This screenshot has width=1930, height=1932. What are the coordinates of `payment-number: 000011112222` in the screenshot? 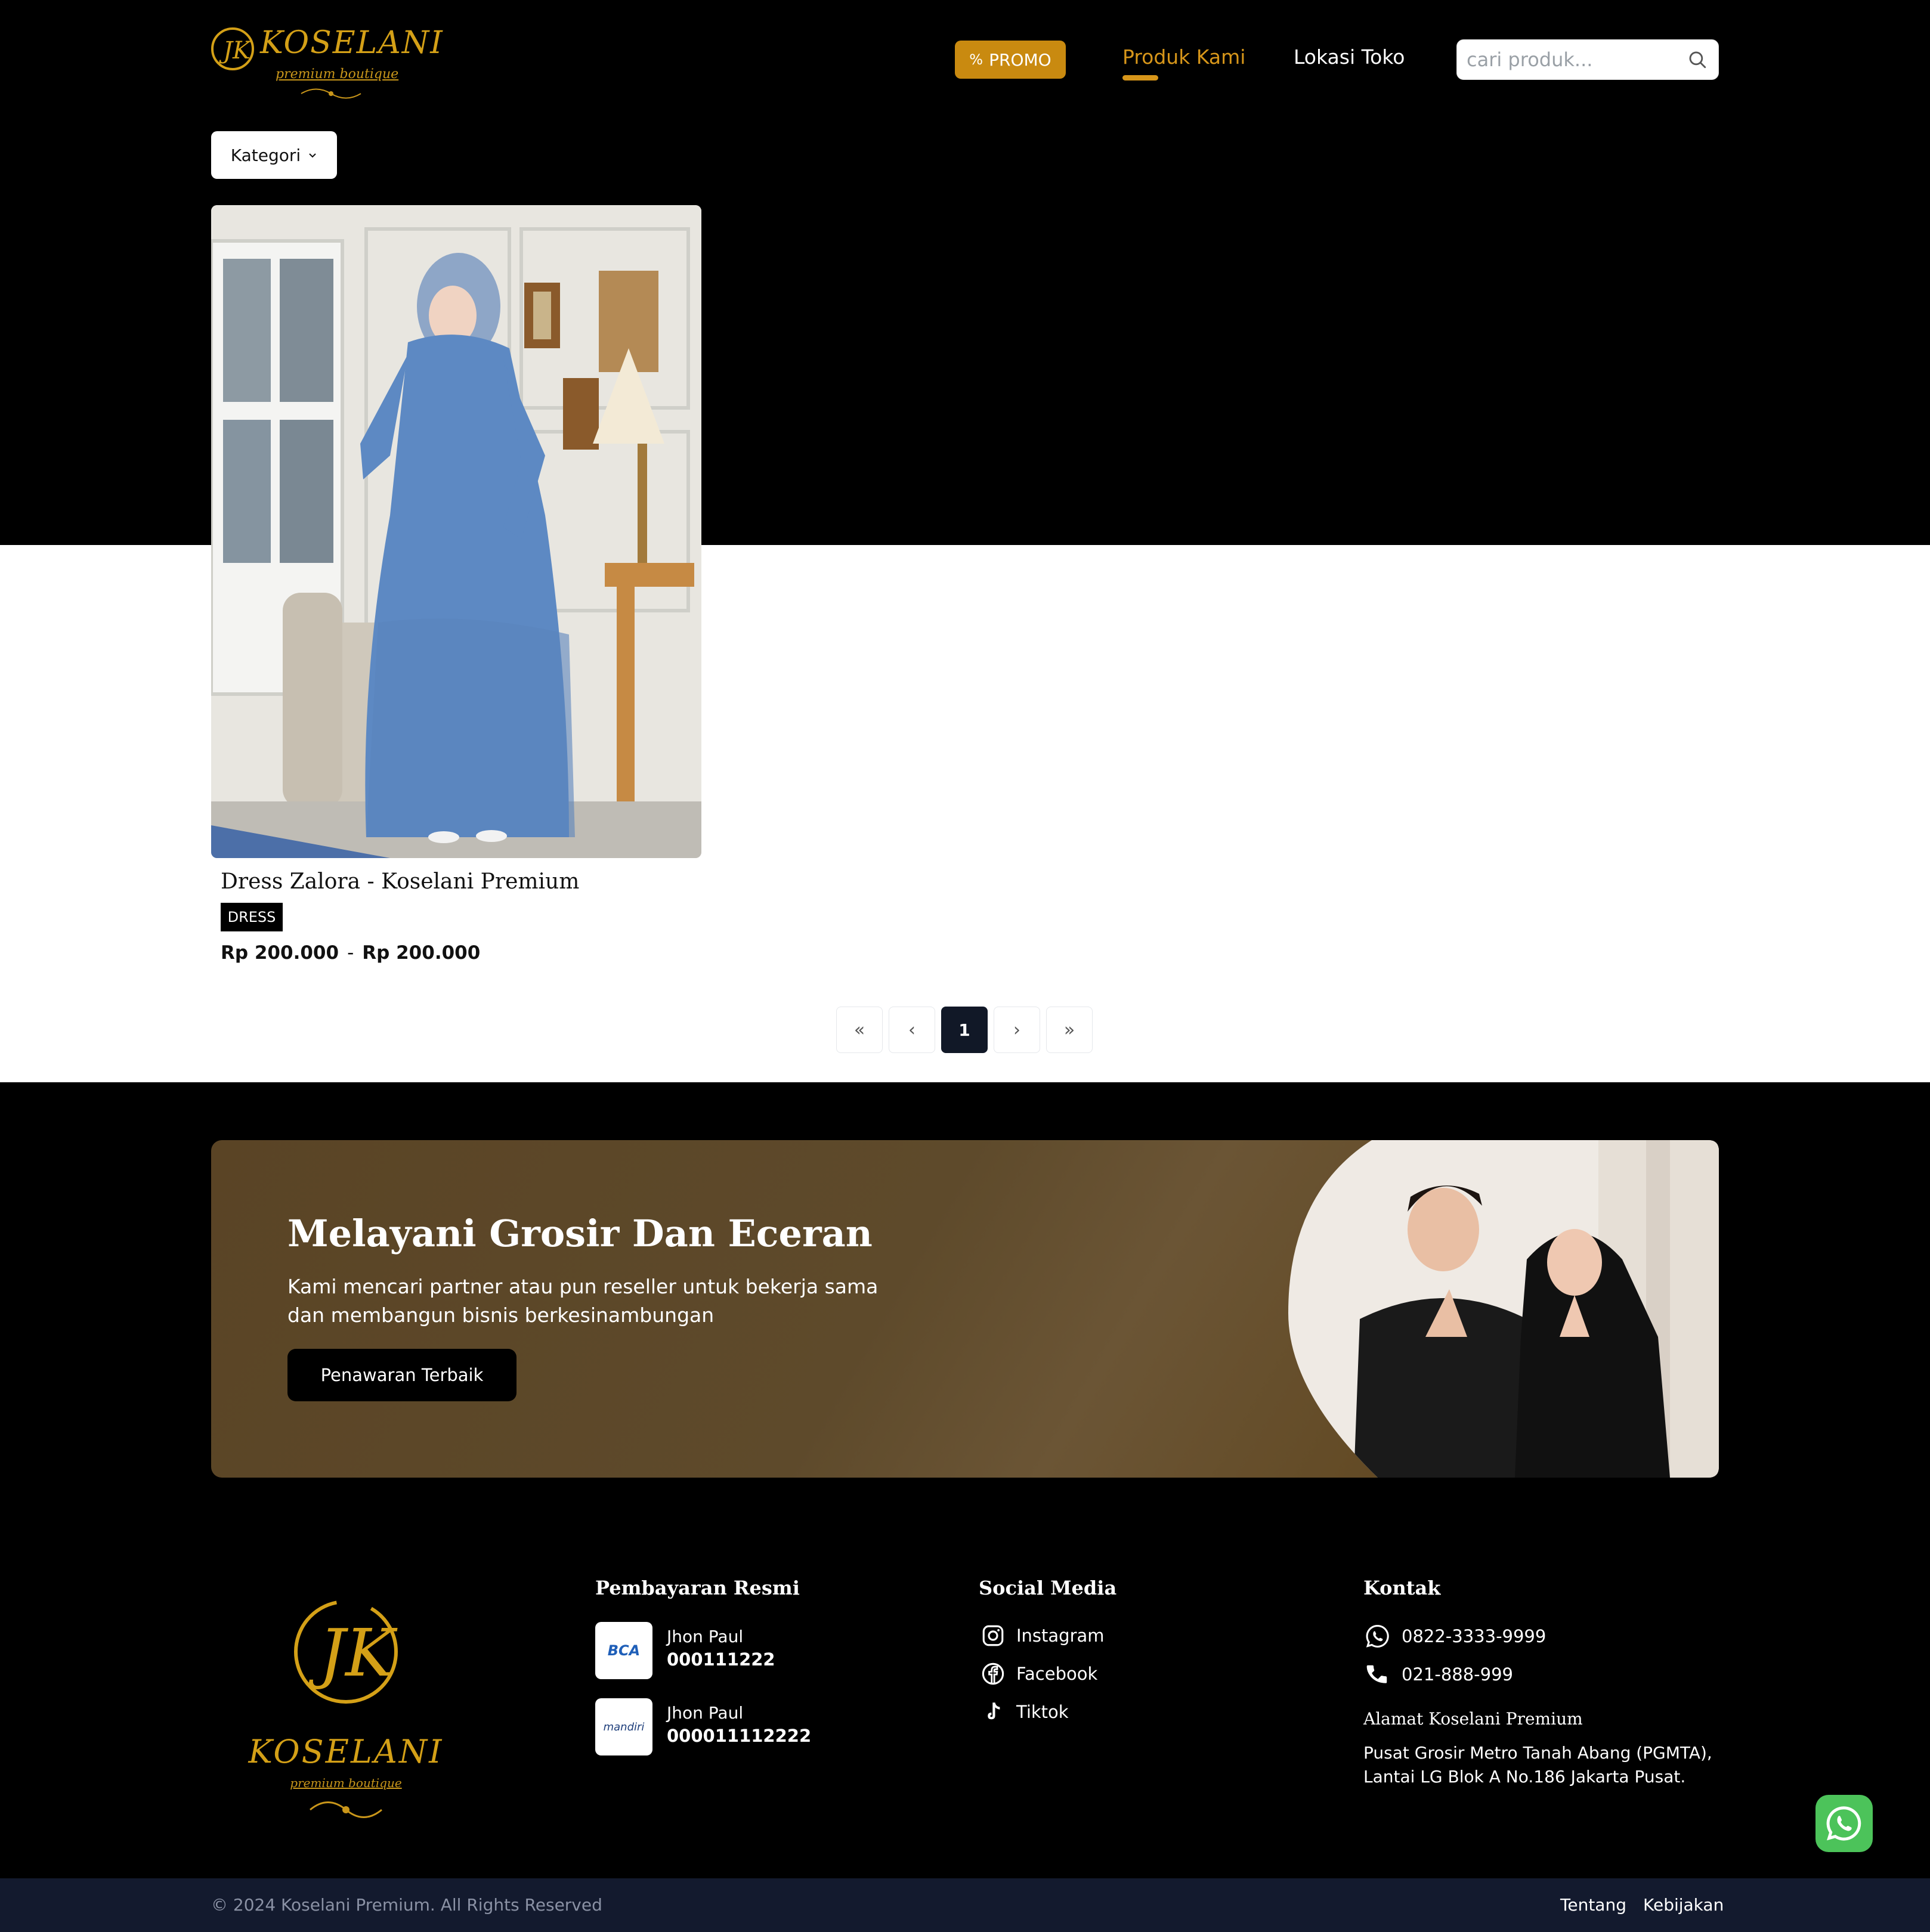 It's located at (739, 1736).